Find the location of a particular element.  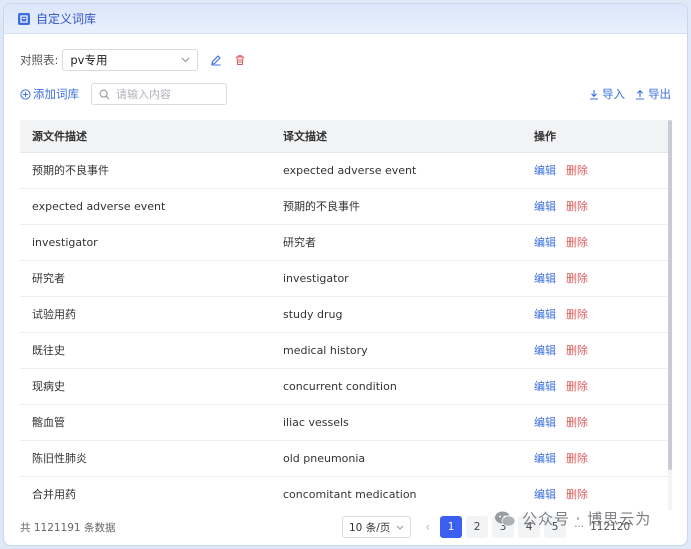

wechat-icon is located at coordinates (505, 519).